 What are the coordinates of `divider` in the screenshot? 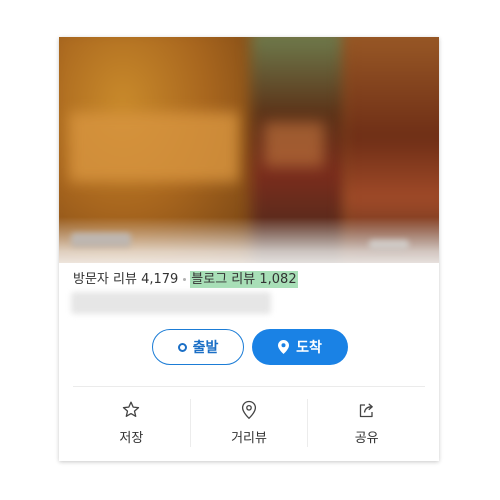 It's located at (249, 386).